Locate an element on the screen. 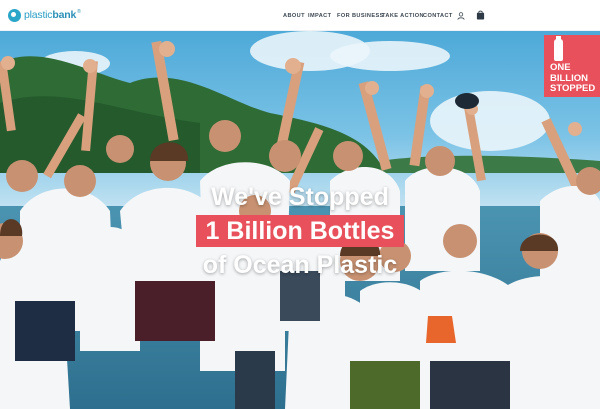 The image size is (600, 409). plastic-bank-logo: plasticbank® is located at coordinates (44, 15).